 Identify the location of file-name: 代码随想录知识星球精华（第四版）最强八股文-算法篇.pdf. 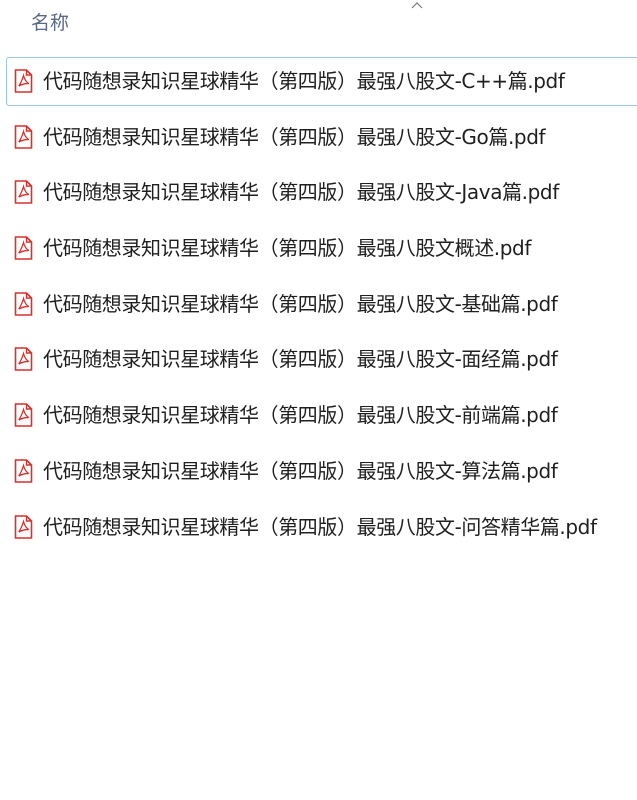
(300, 470).